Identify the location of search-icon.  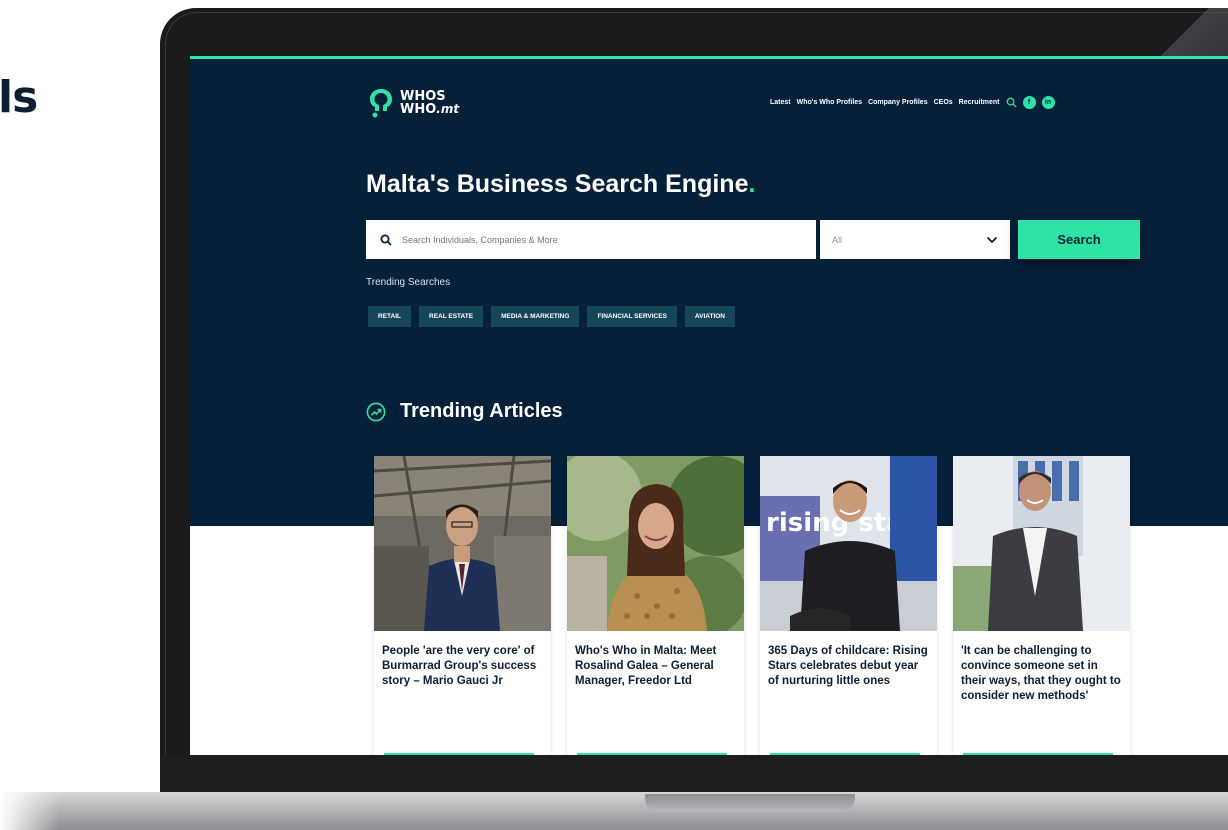
(1011, 102).